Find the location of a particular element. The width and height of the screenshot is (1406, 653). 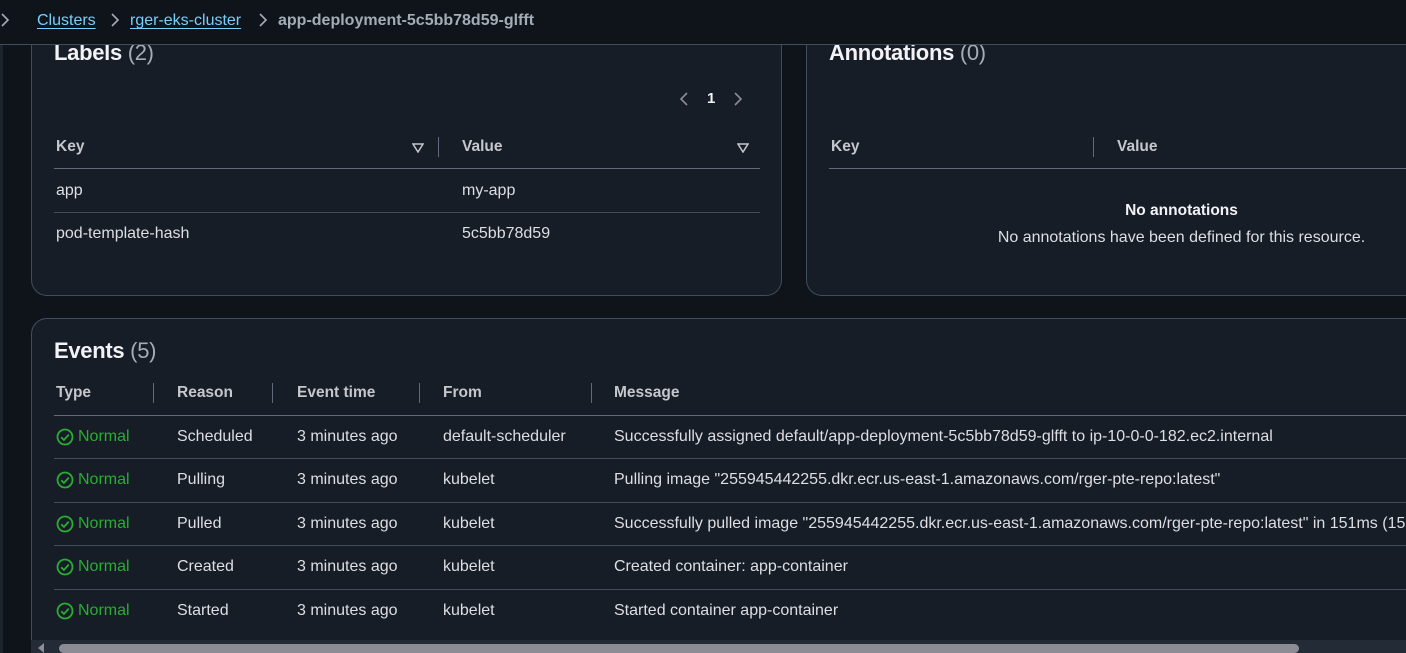

event-message: Started container app-container is located at coordinates (726, 610).